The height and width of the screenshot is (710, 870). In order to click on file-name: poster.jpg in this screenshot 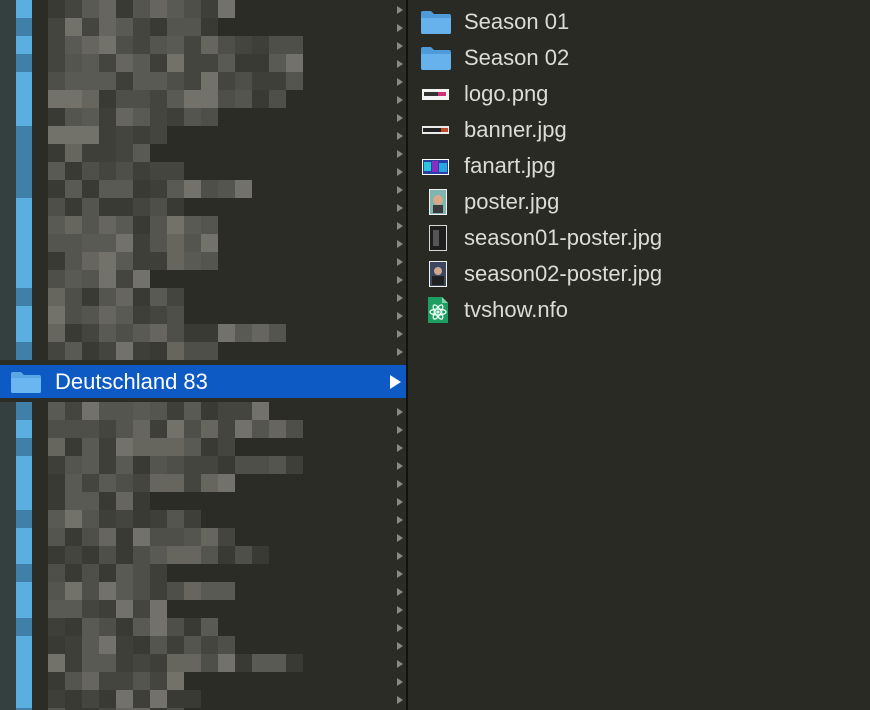, I will do `click(512, 201)`.